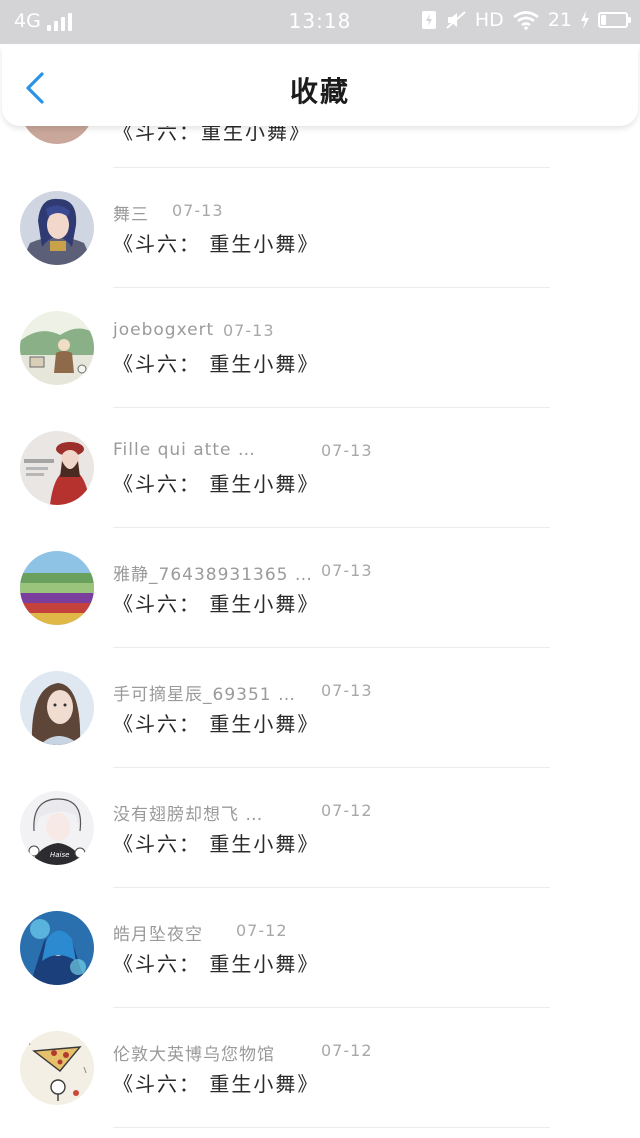  Describe the element at coordinates (320, 468) in the screenshot. I see `list-item: Fille qui atte … 07-13 《斗六： 重生小舞》` at that location.